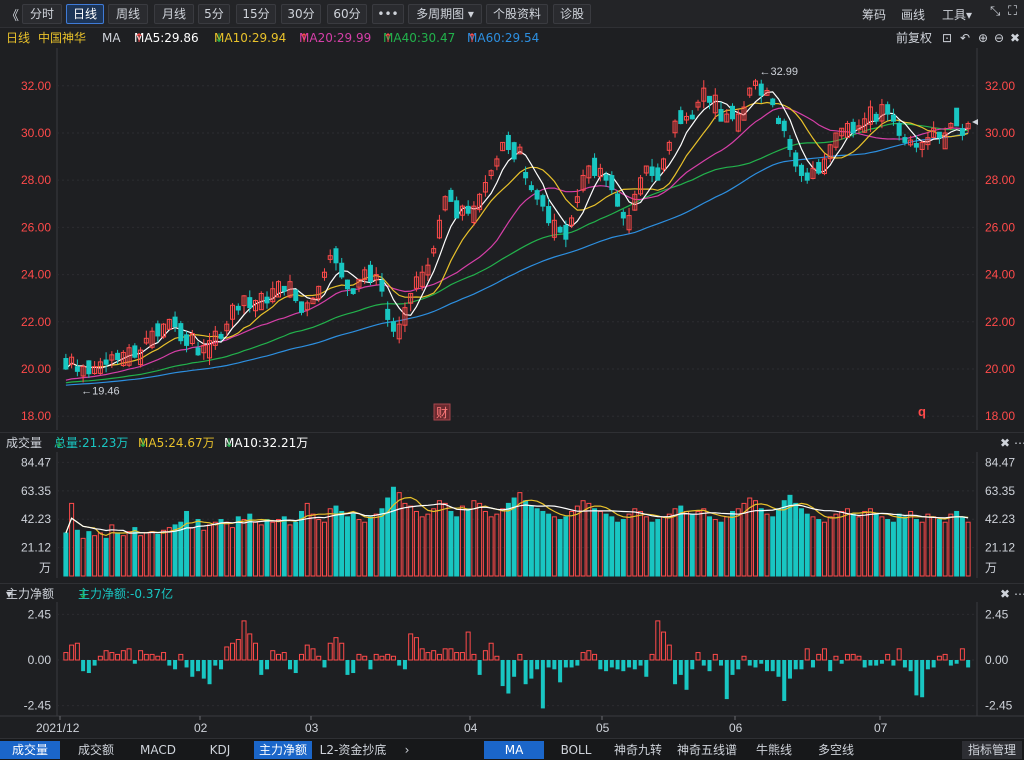 This screenshot has width=1024, height=760. What do you see at coordinates (1000, 369) in the screenshot?
I see `price-tick-label: 20.00` at bounding box center [1000, 369].